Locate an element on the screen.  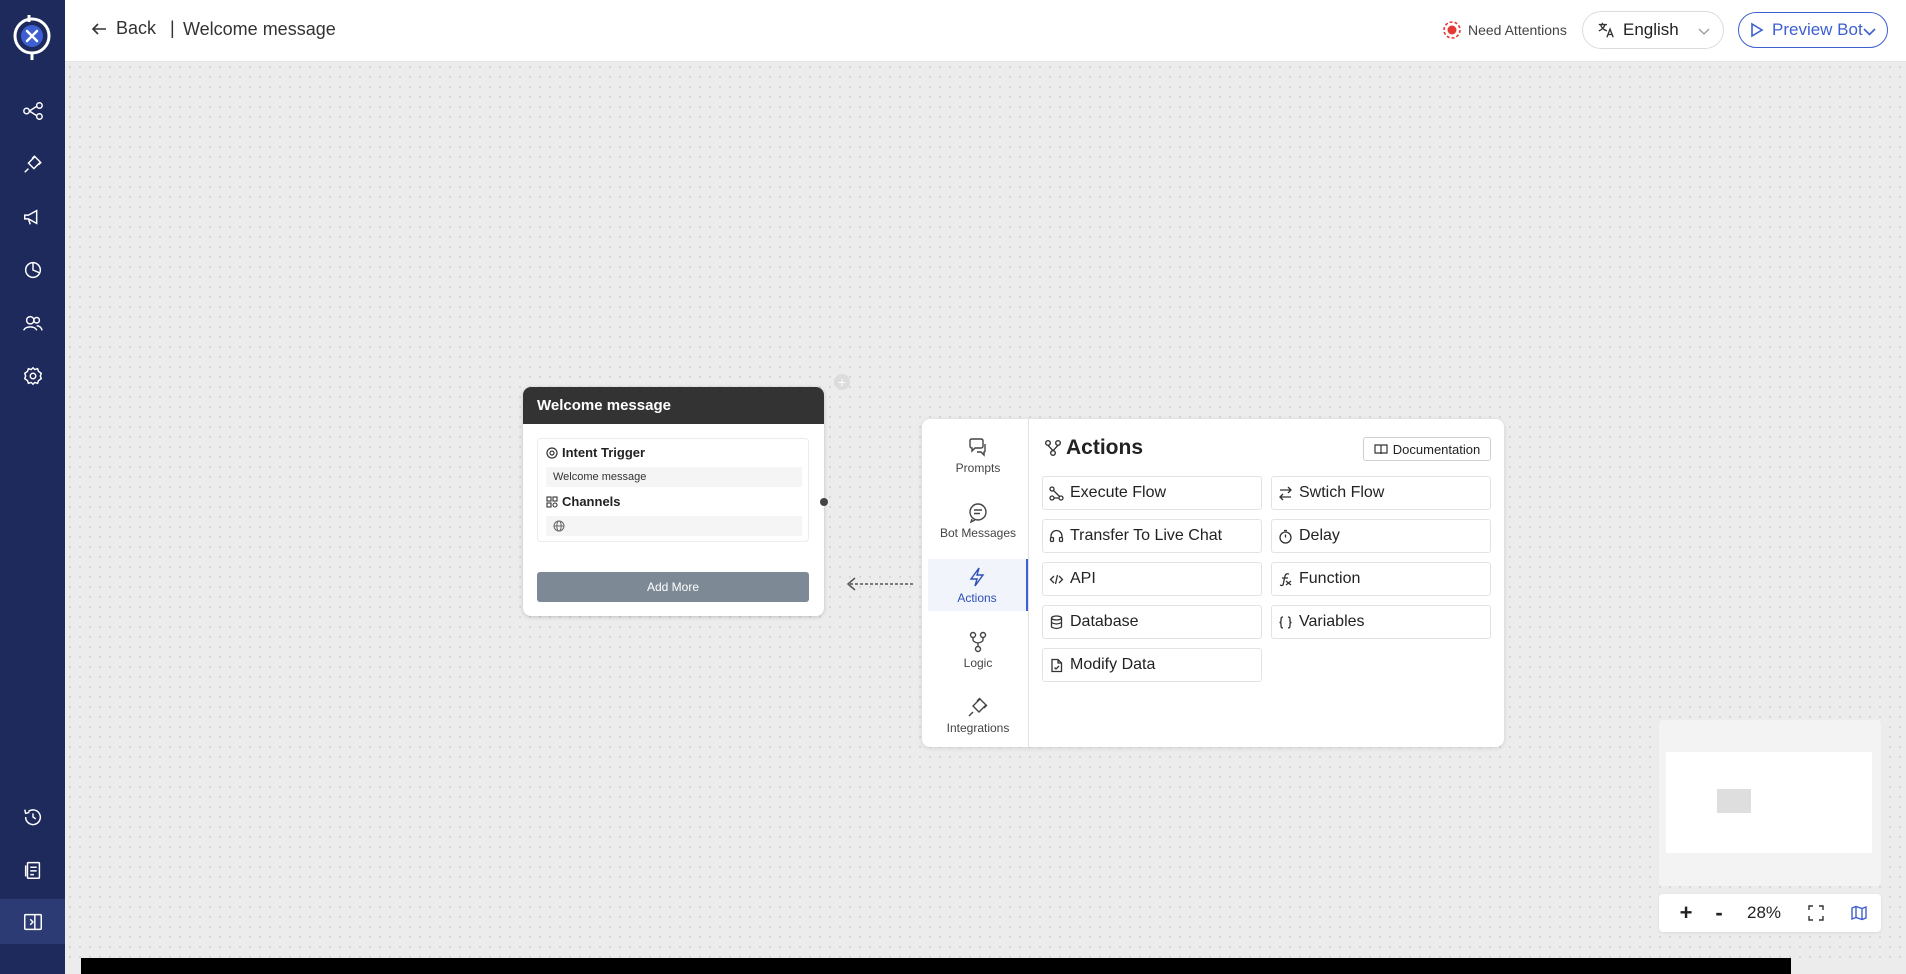
preview-bot-label: Preview Bot is located at coordinates (1817, 29).